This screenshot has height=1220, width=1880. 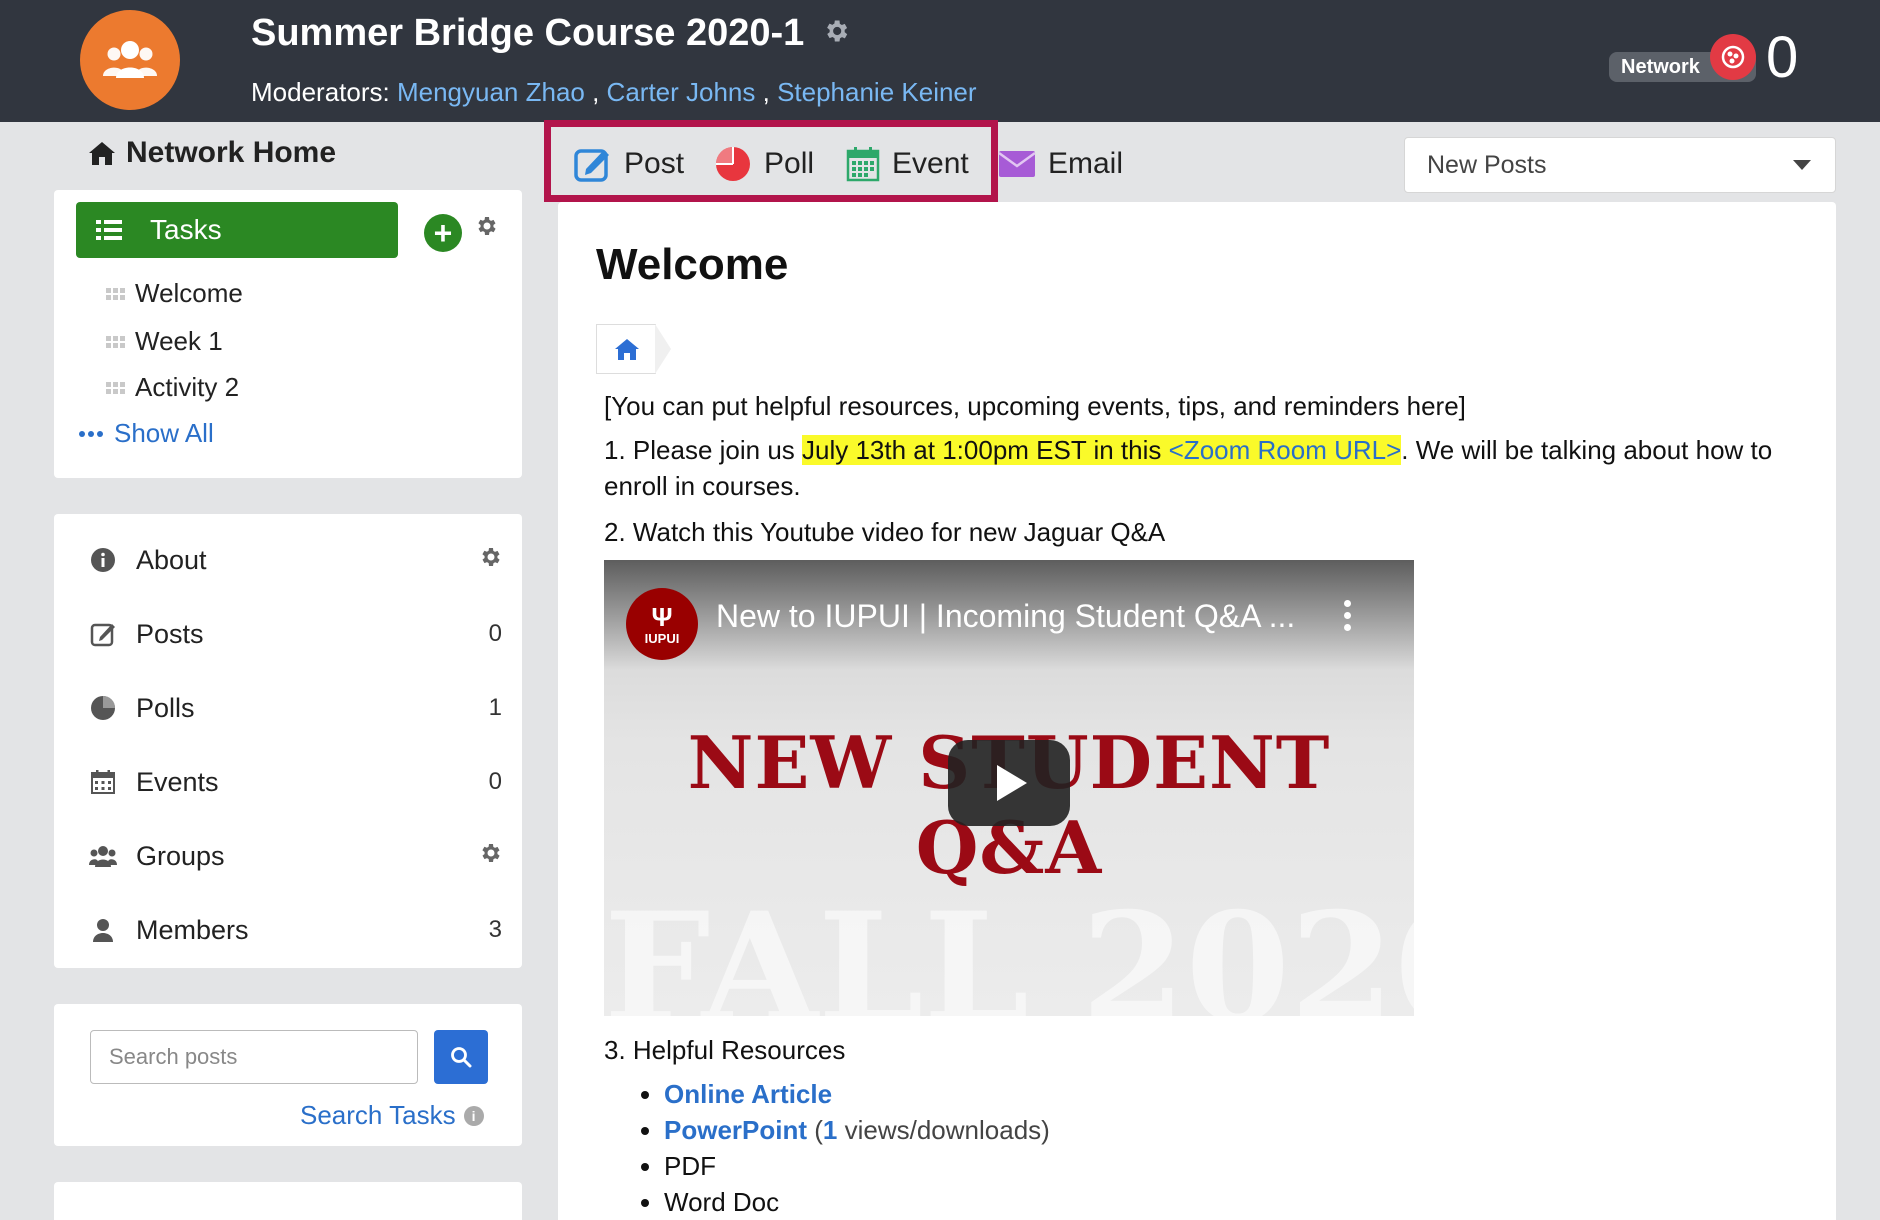 What do you see at coordinates (461, 1057) in the screenshot?
I see `search-button` at bounding box center [461, 1057].